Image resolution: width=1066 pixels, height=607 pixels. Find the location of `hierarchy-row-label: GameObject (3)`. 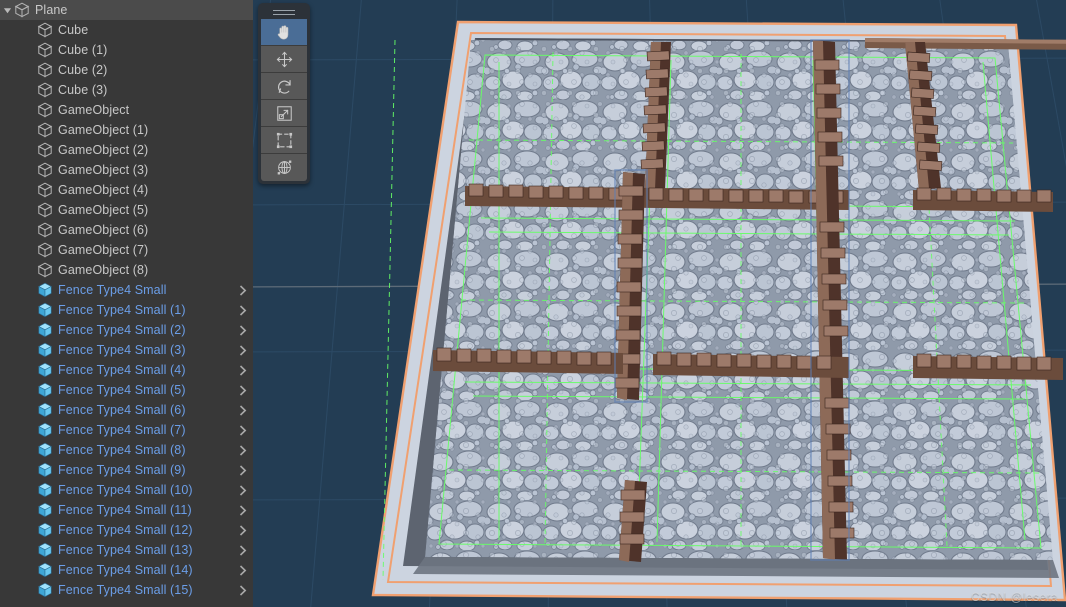

hierarchy-row-label: GameObject (3) is located at coordinates (103, 170).